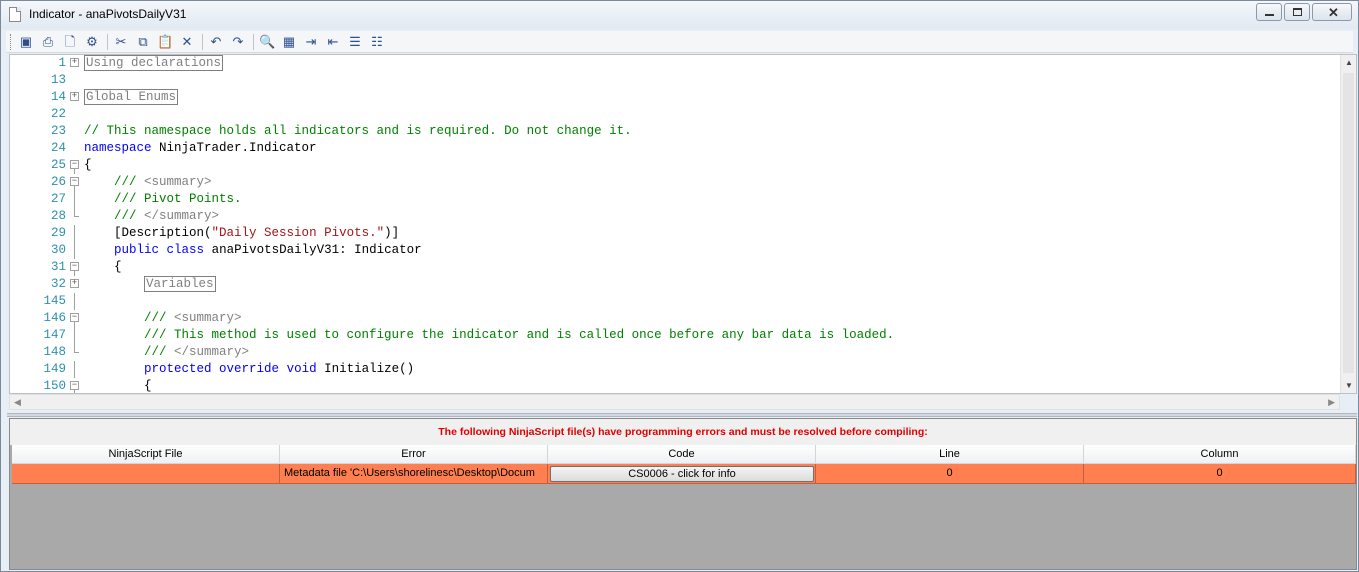 Image resolution: width=1359 pixels, height=572 pixels. I want to click on code-text: protected override void Initialize(), so click(249, 369).